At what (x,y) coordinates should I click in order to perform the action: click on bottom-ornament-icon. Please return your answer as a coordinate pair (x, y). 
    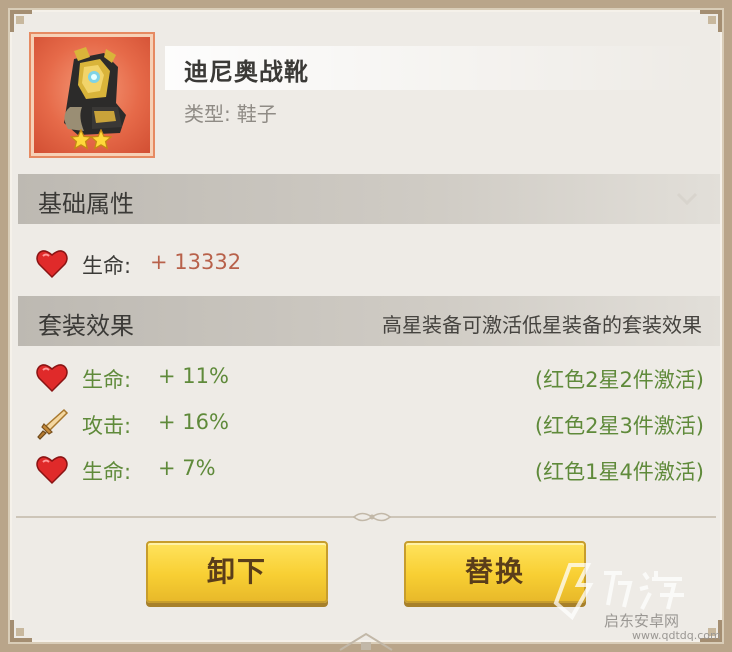
    Looking at the image, I should click on (366, 641).